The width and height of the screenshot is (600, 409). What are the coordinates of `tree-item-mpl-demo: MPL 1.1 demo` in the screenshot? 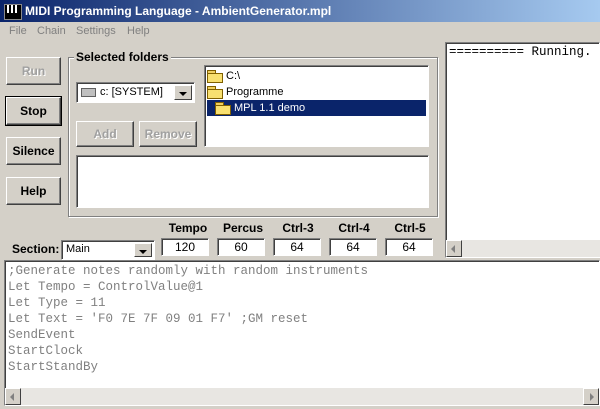 It's located at (316, 108).